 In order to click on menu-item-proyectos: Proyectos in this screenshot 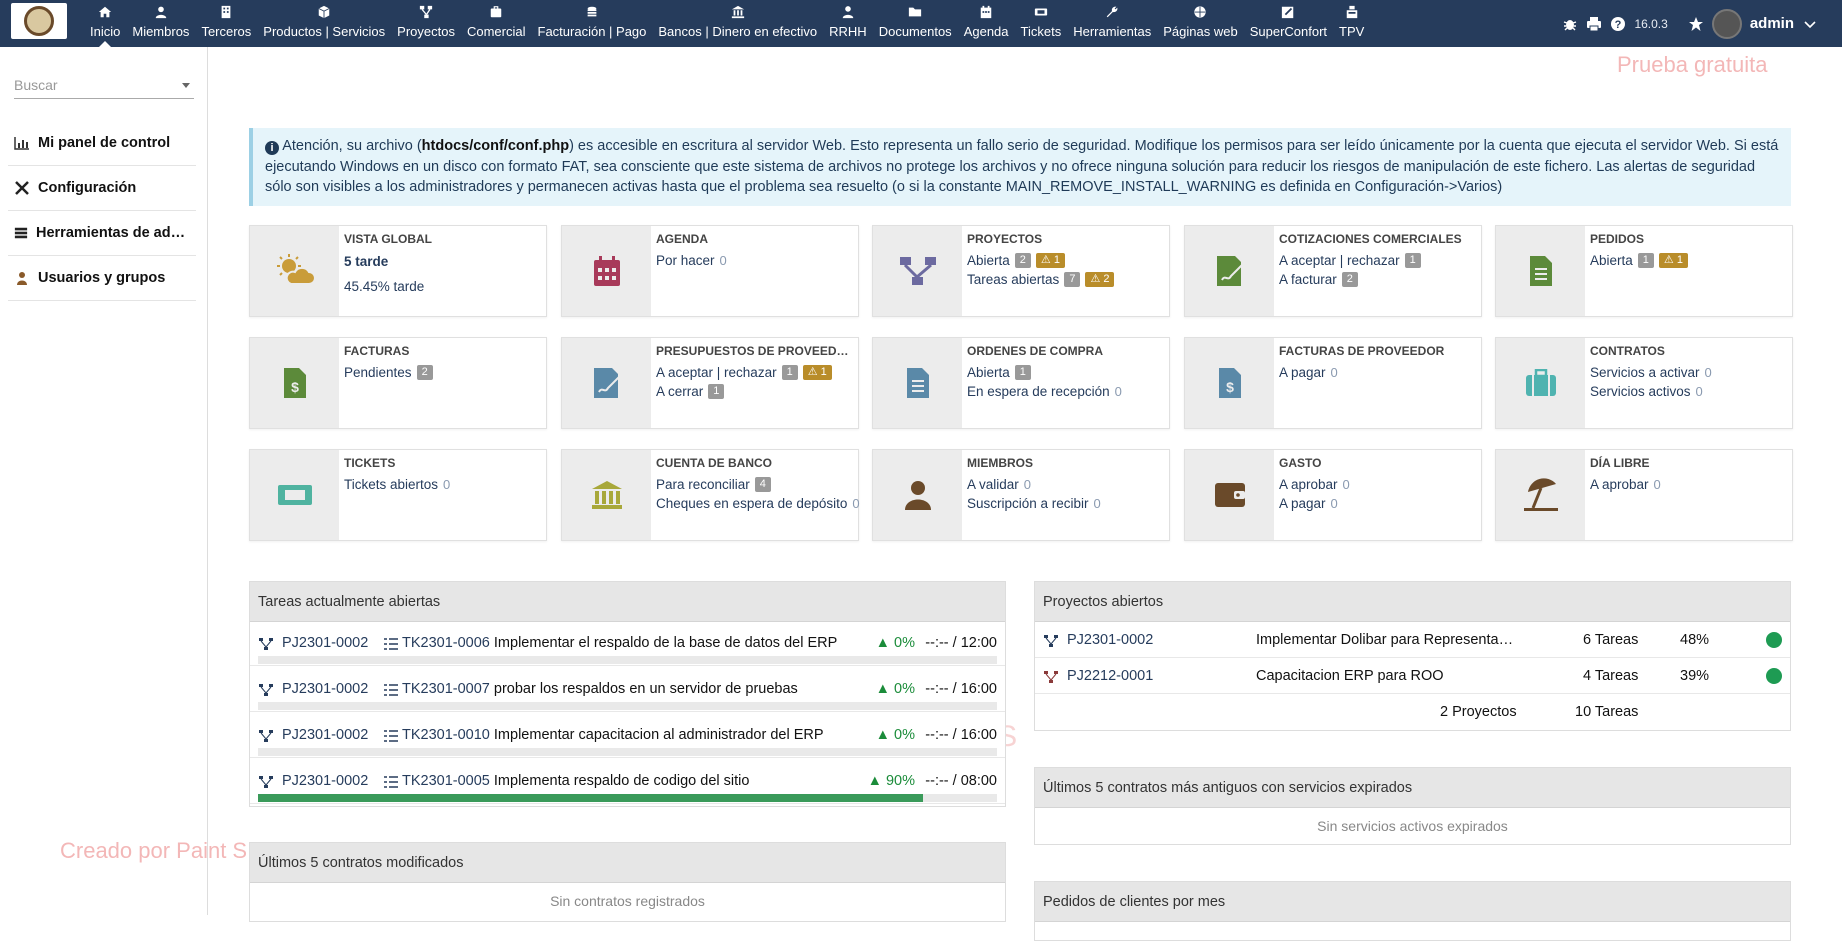, I will do `click(426, 23)`.